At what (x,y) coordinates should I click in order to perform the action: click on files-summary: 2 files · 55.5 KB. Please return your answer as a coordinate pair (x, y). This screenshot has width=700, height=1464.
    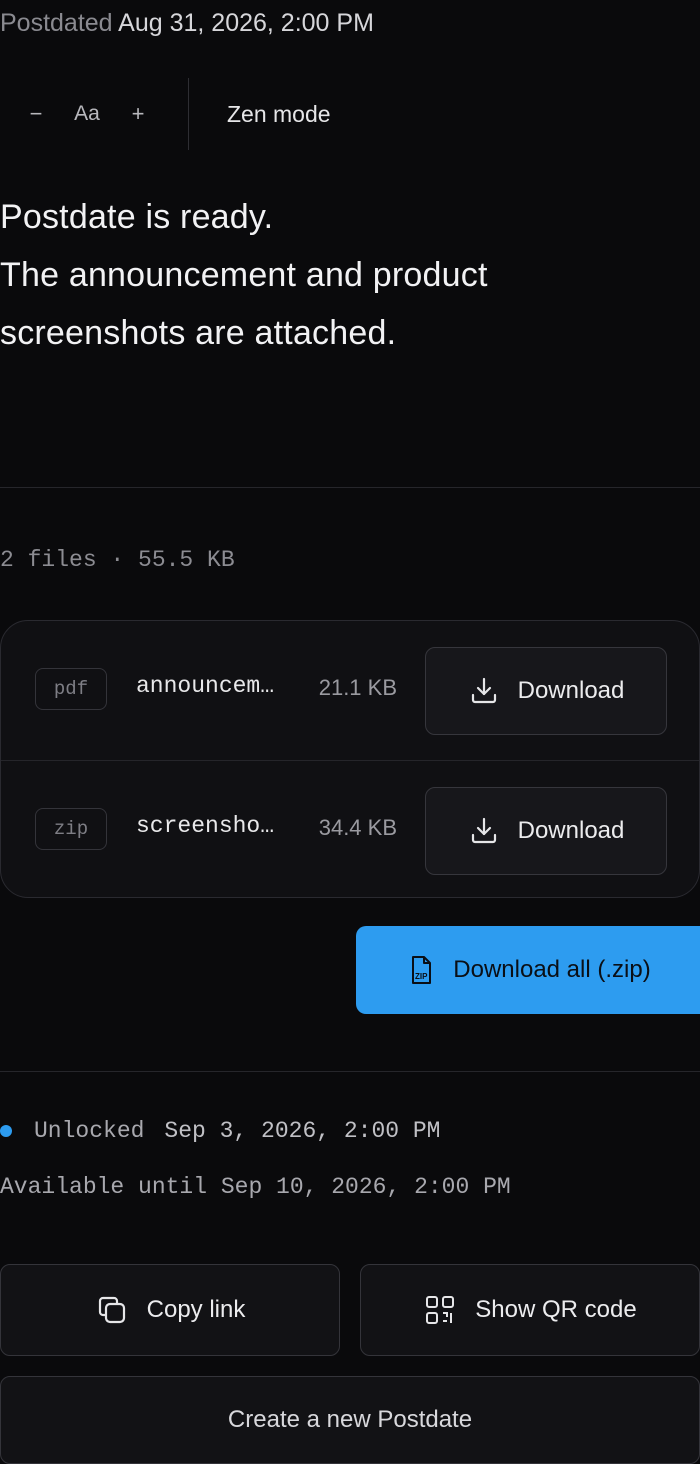
    Looking at the image, I should click on (117, 560).